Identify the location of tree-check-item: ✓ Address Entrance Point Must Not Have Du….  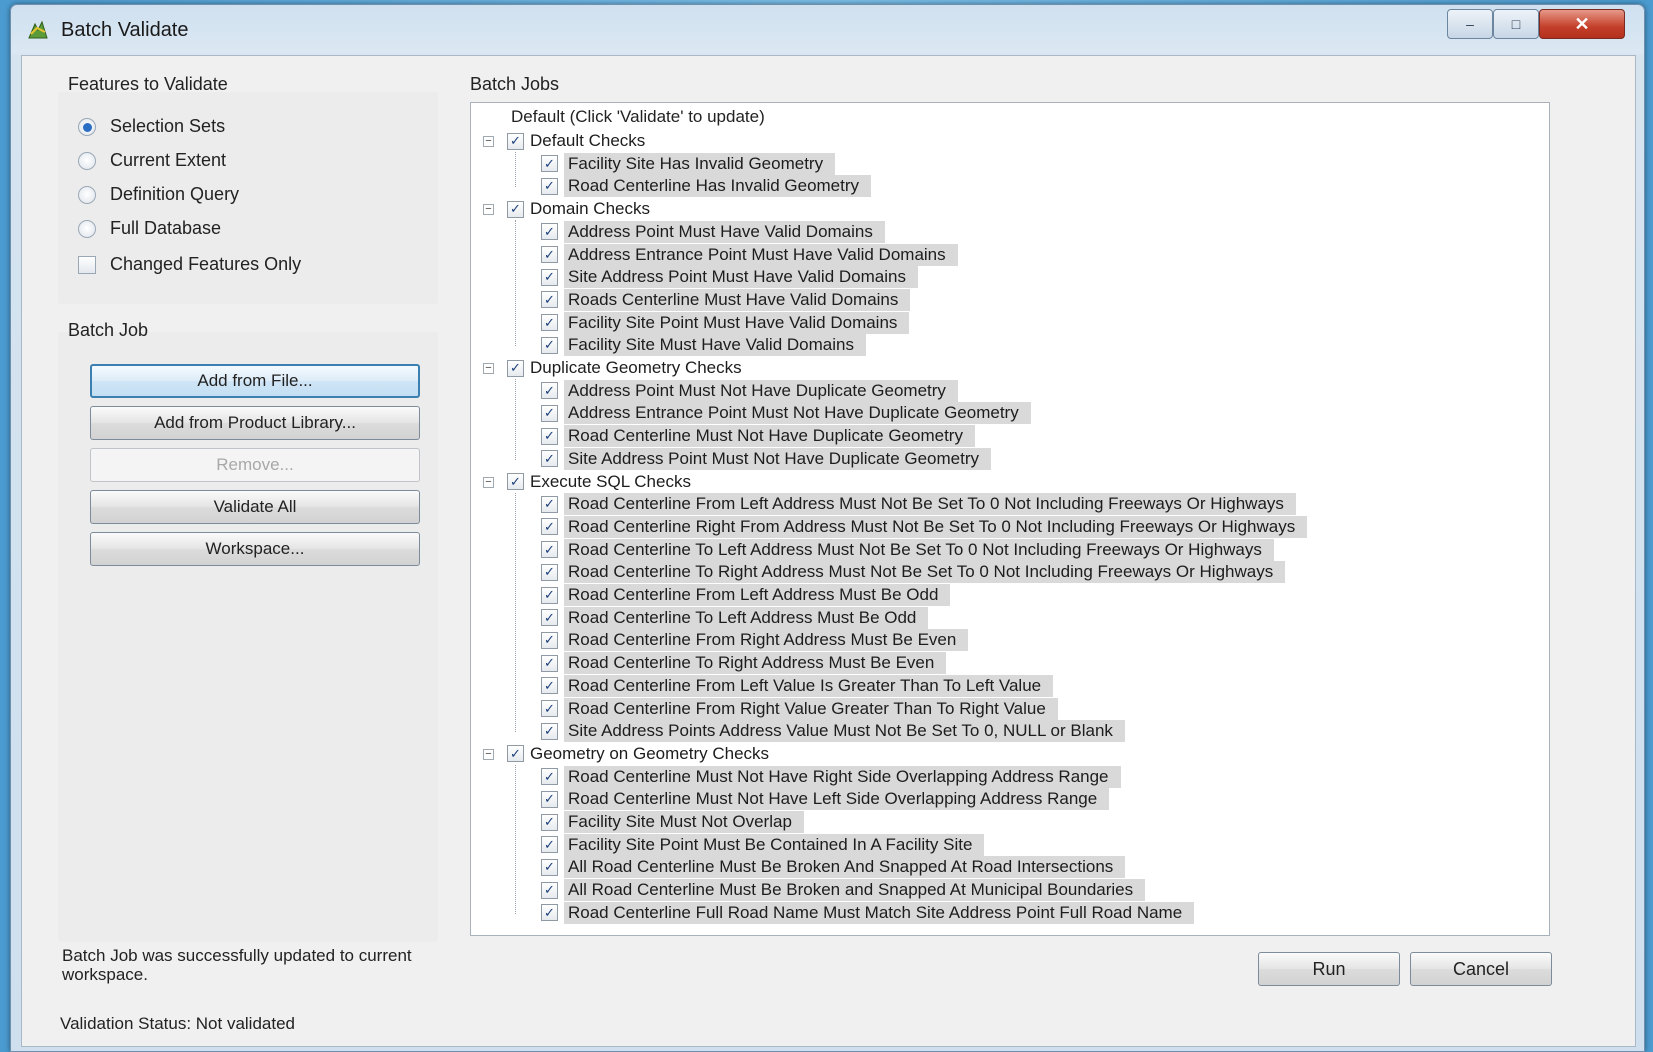
(786, 413).